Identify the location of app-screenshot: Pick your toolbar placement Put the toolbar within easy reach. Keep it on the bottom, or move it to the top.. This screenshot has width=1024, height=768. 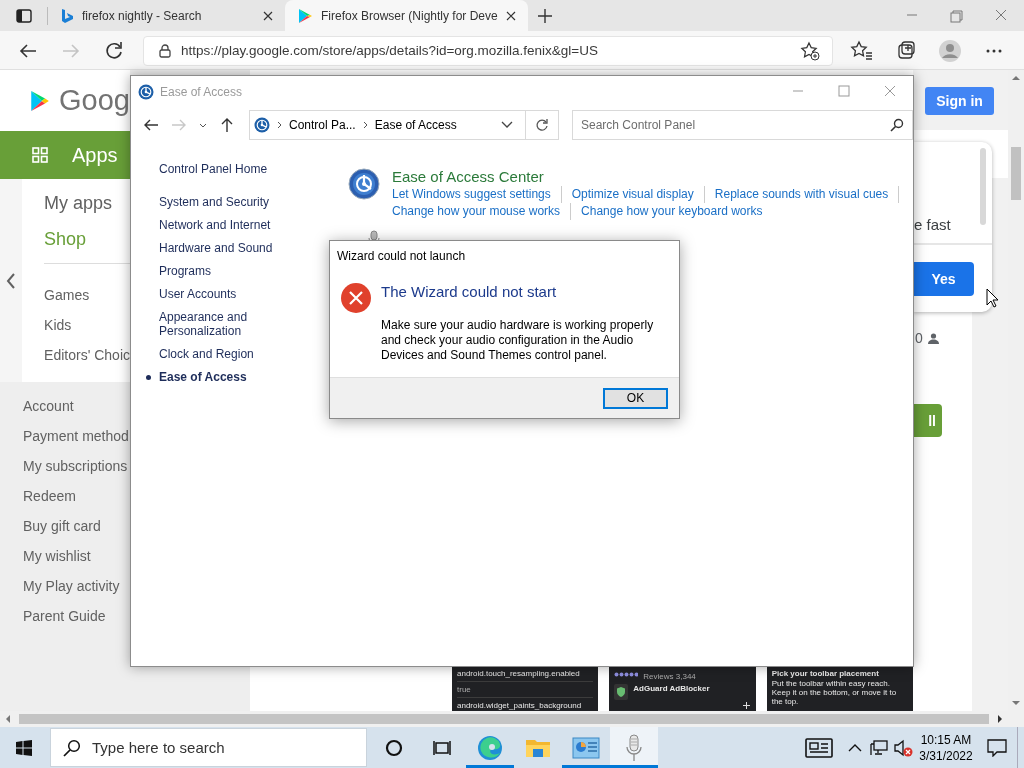
(839, 689).